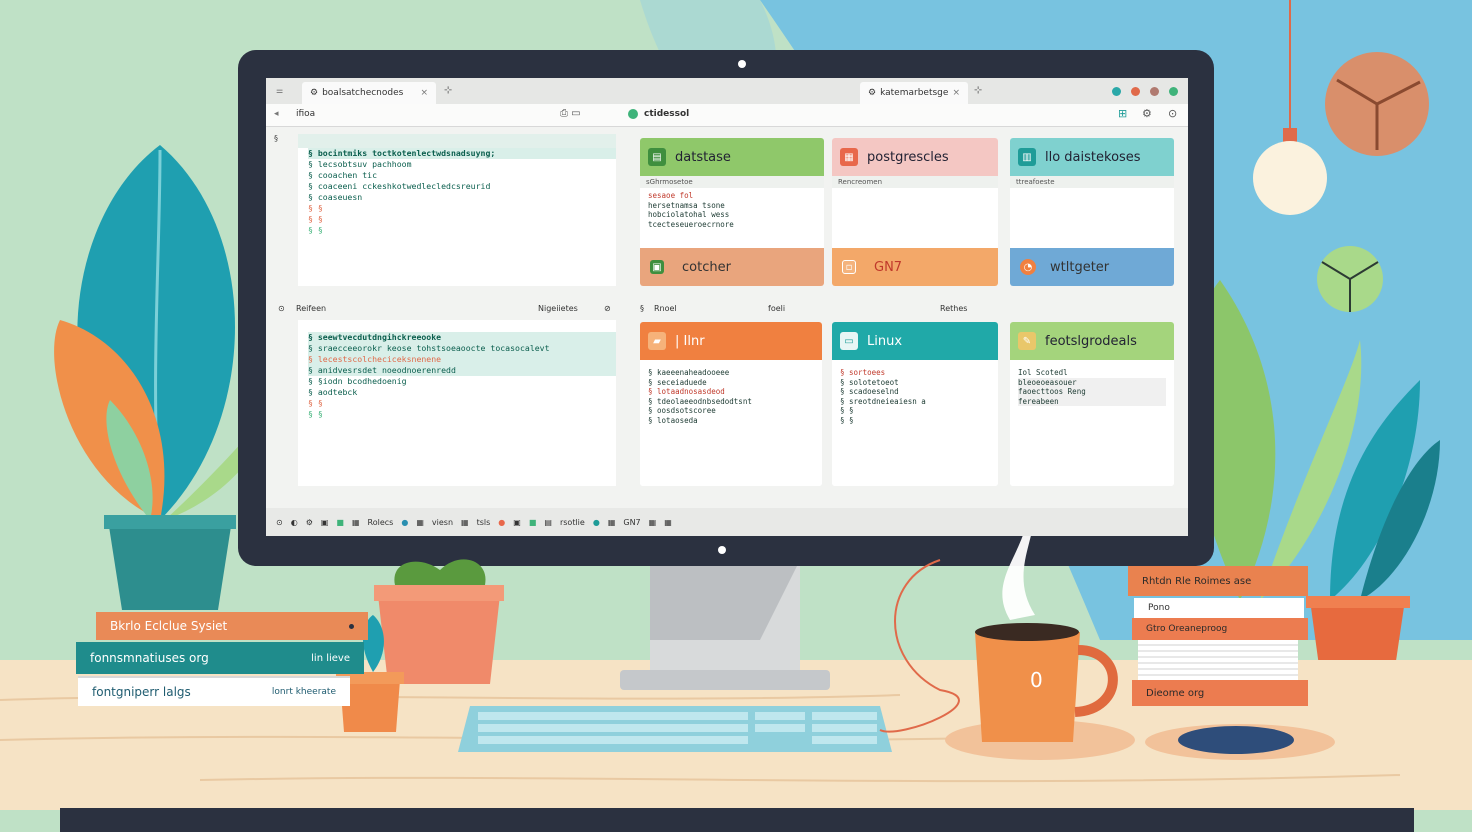  I want to click on code-line: § §iodn bcodhedoenig, so click(357, 381).